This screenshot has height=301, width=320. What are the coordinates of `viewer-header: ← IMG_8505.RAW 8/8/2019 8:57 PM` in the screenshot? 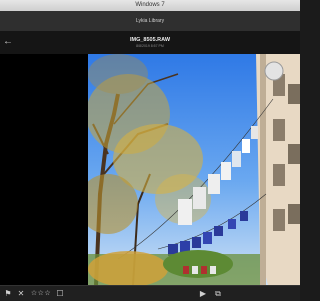 It's located at (150, 43).